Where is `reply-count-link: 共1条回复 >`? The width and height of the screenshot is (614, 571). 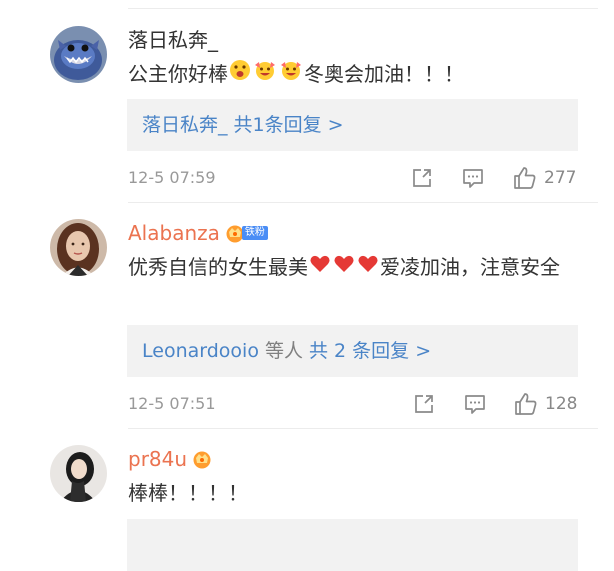 reply-count-link: 共1条回复 > is located at coordinates (289, 125).